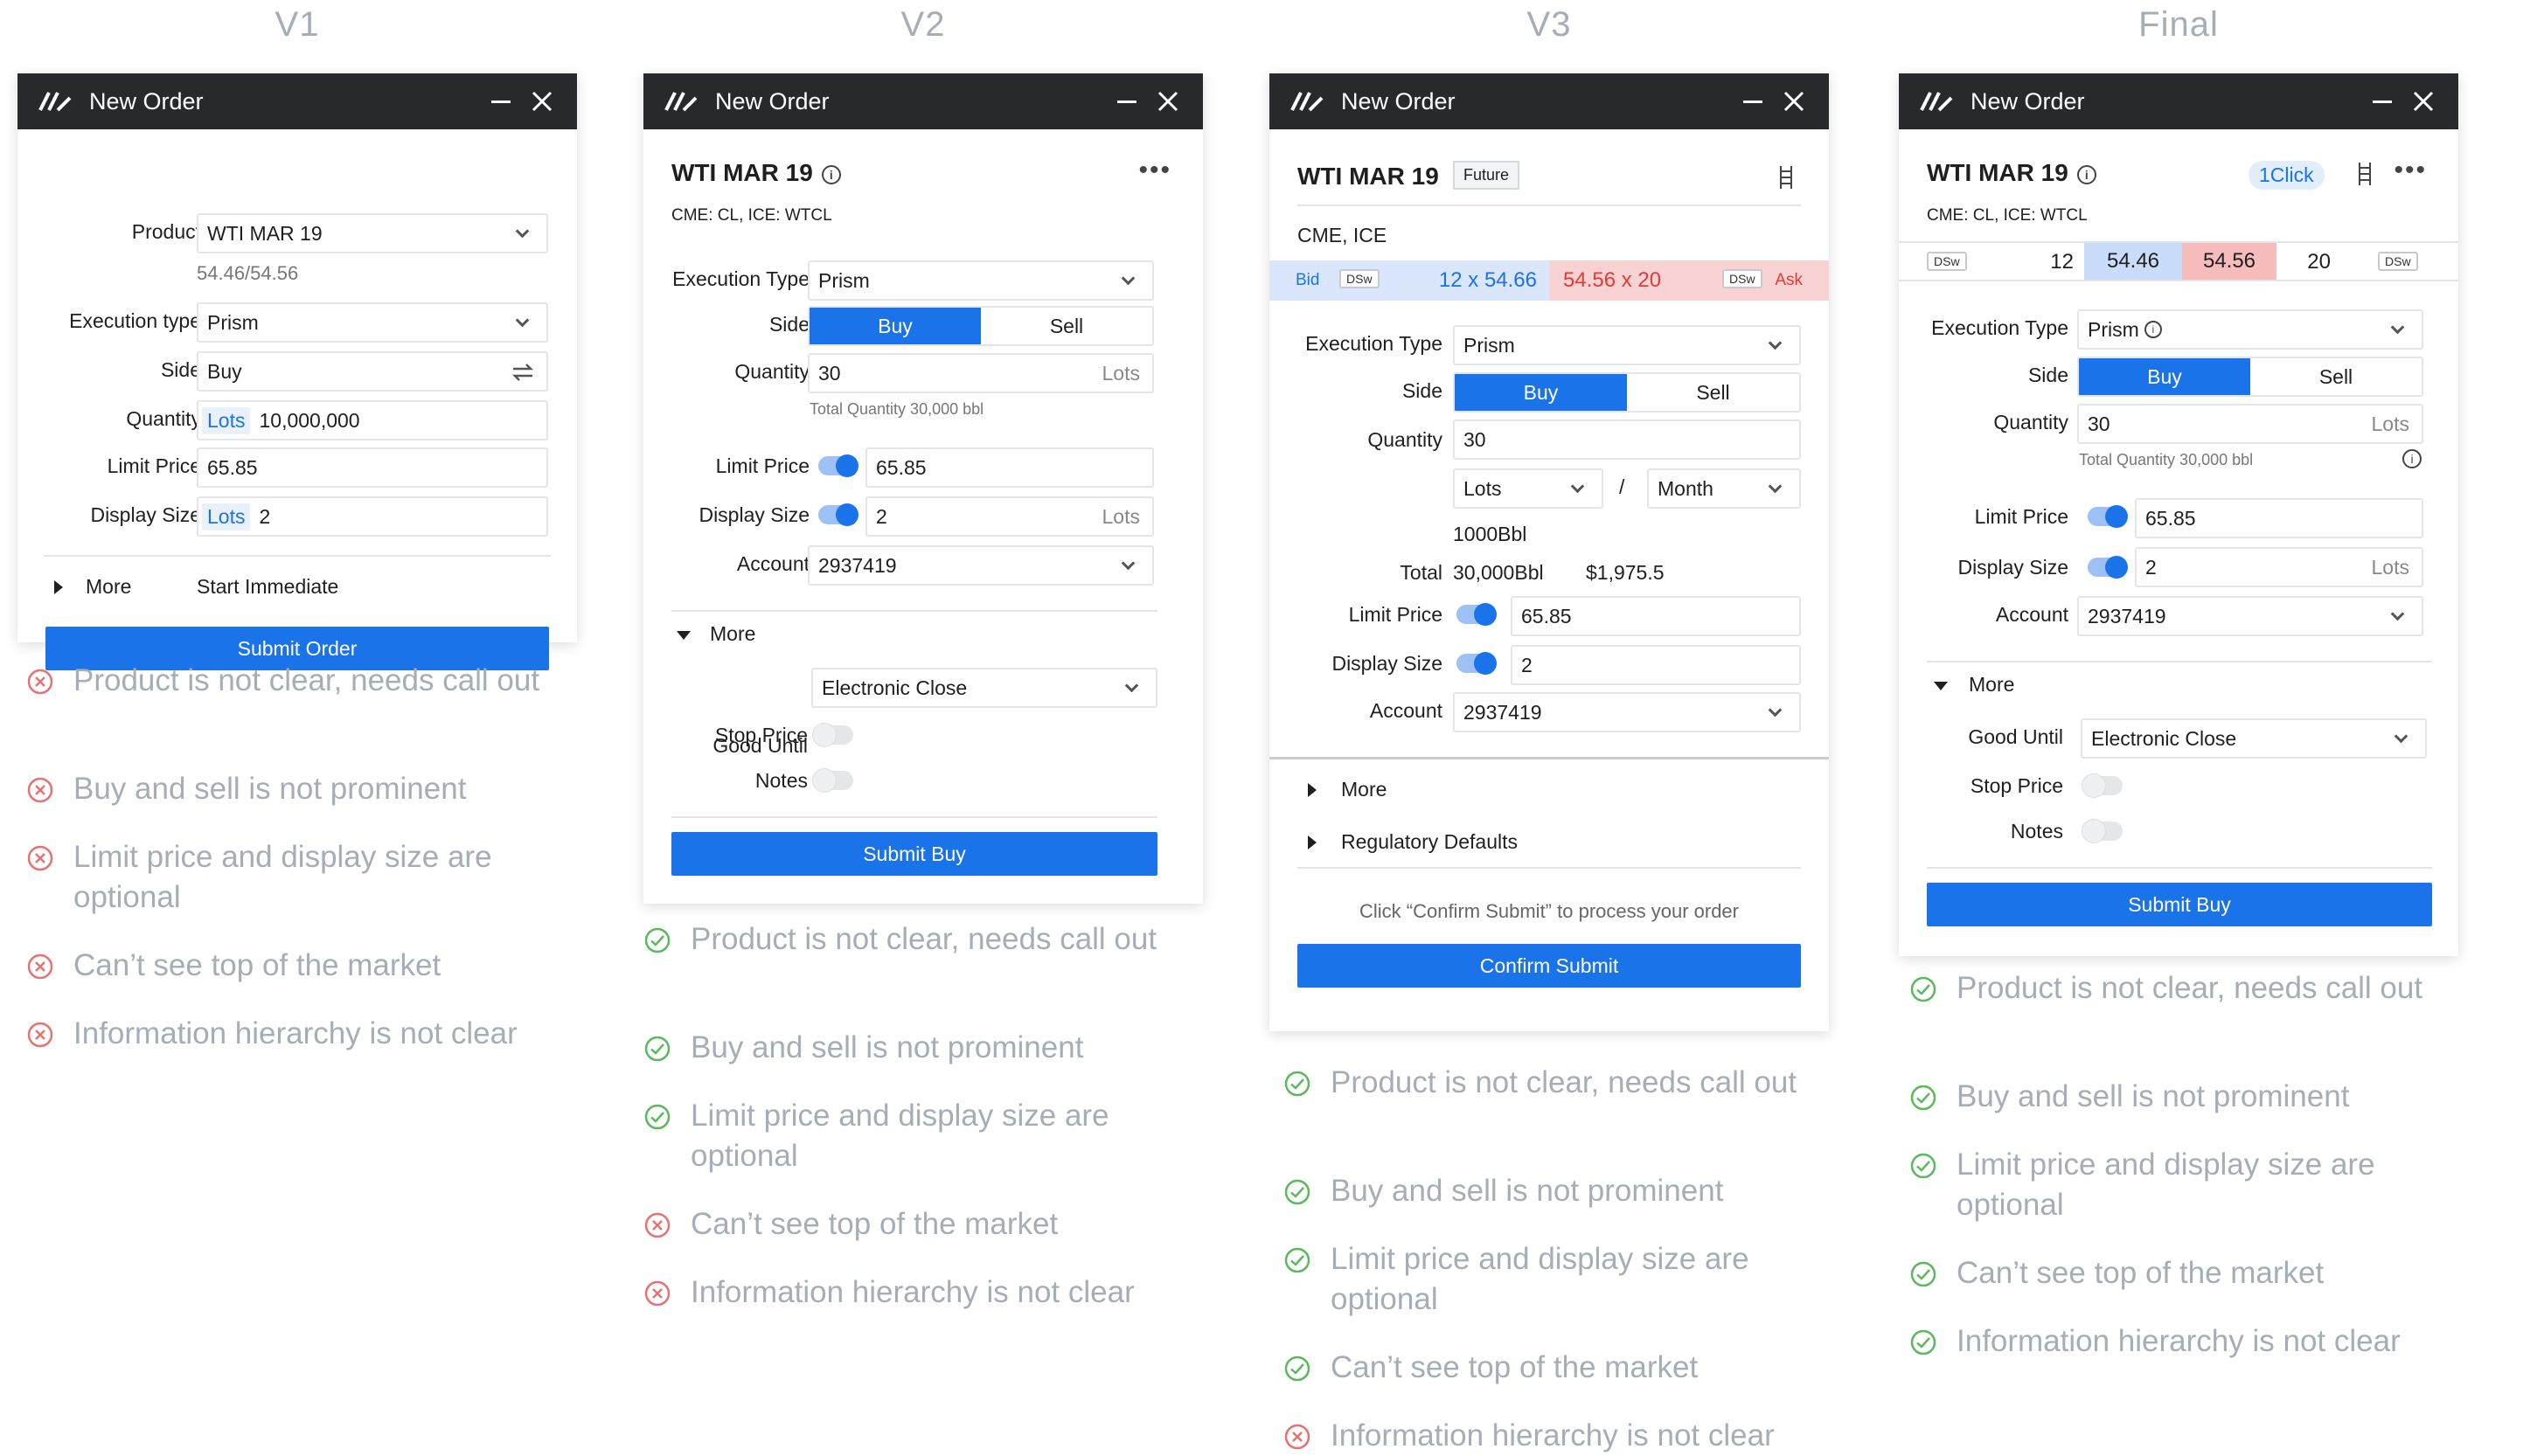 The image size is (2544, 1456). I want to click on quantity-label: Quantity, so click(772, 371).